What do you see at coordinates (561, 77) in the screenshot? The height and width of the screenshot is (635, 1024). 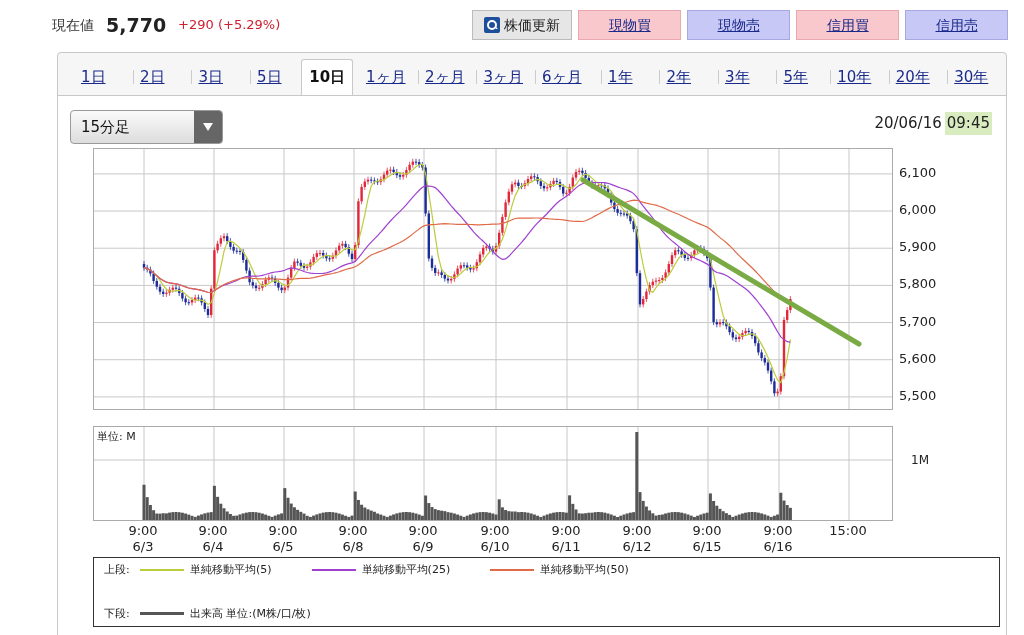 I see `period-tab: 6ヶ月` at bounding box center [561, 77].